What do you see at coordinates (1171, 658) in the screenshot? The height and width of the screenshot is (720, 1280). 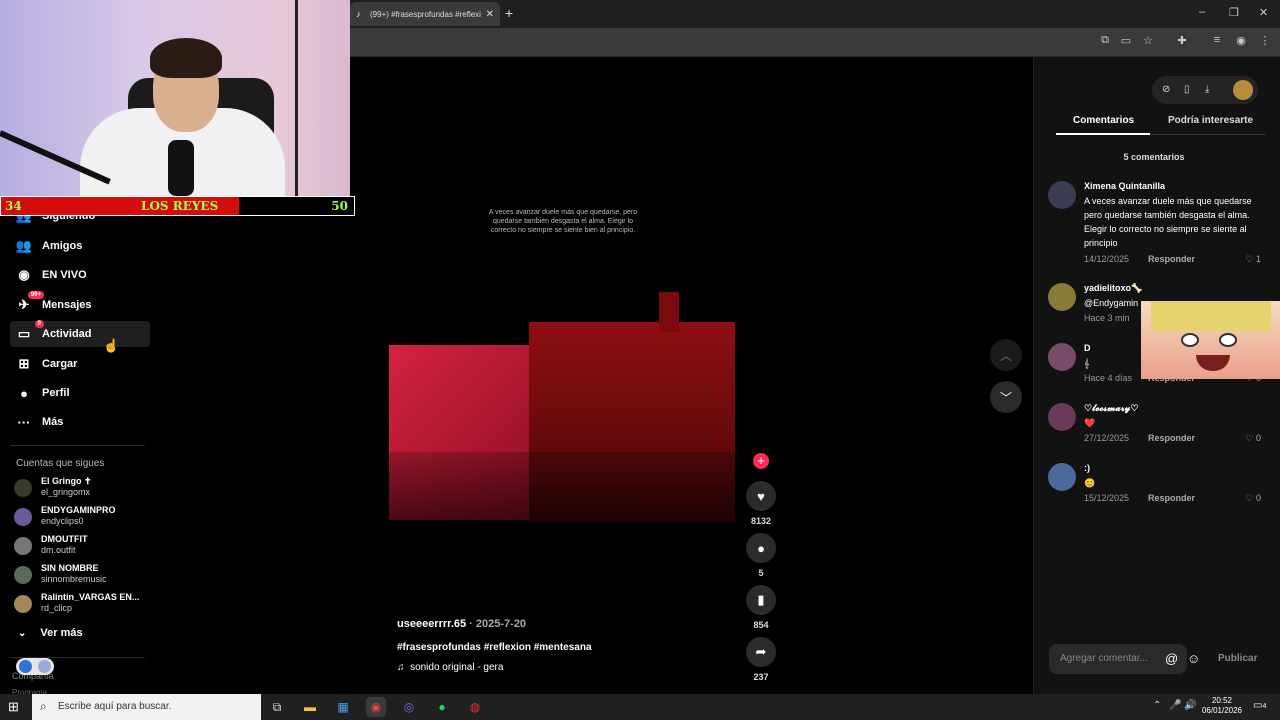 I see `mention-icon: @` at bounding box center [1171, 658].